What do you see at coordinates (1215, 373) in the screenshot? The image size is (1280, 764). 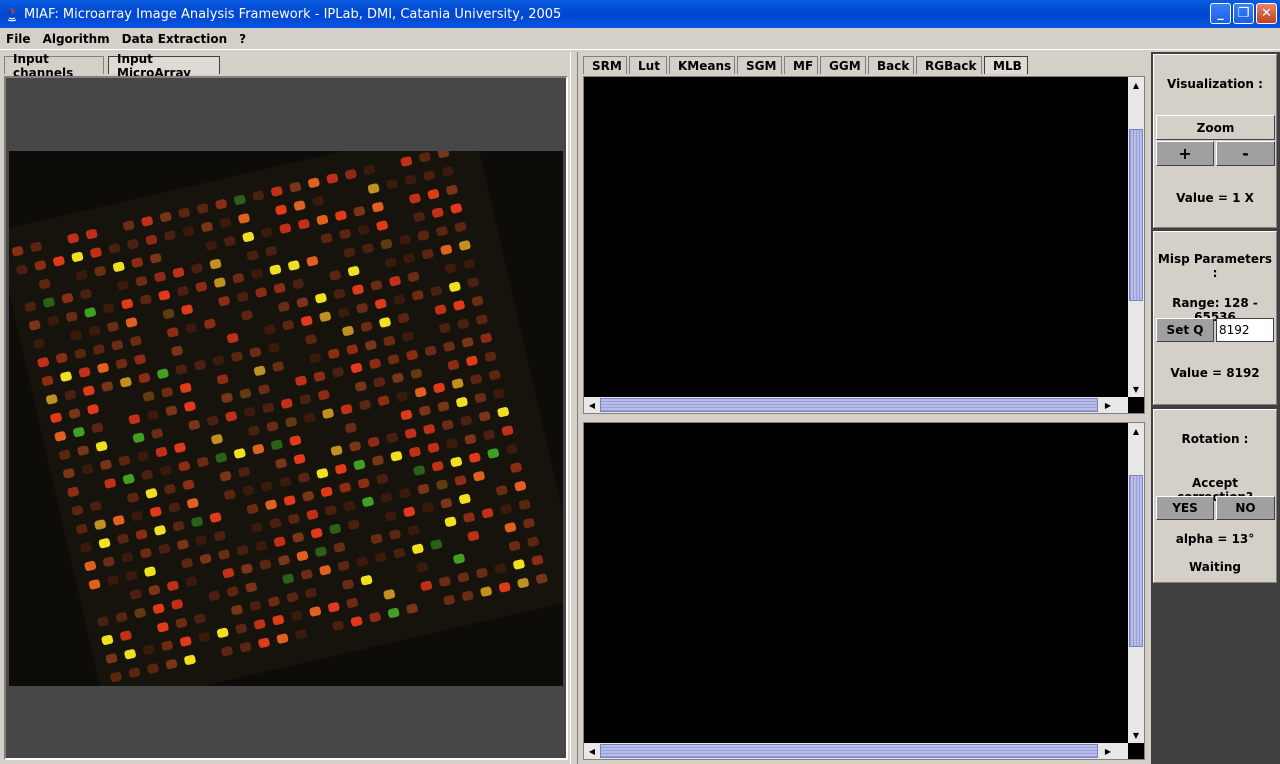 I see `misp-value: Value = 8192` at bounding box center [1215, 373].